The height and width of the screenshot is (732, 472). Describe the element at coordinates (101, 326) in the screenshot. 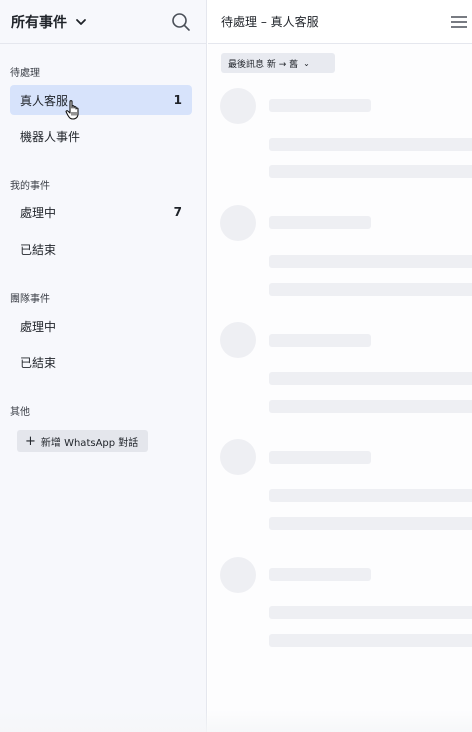

I see `sidebar-item-team-in-progress: 處理中` at that location.